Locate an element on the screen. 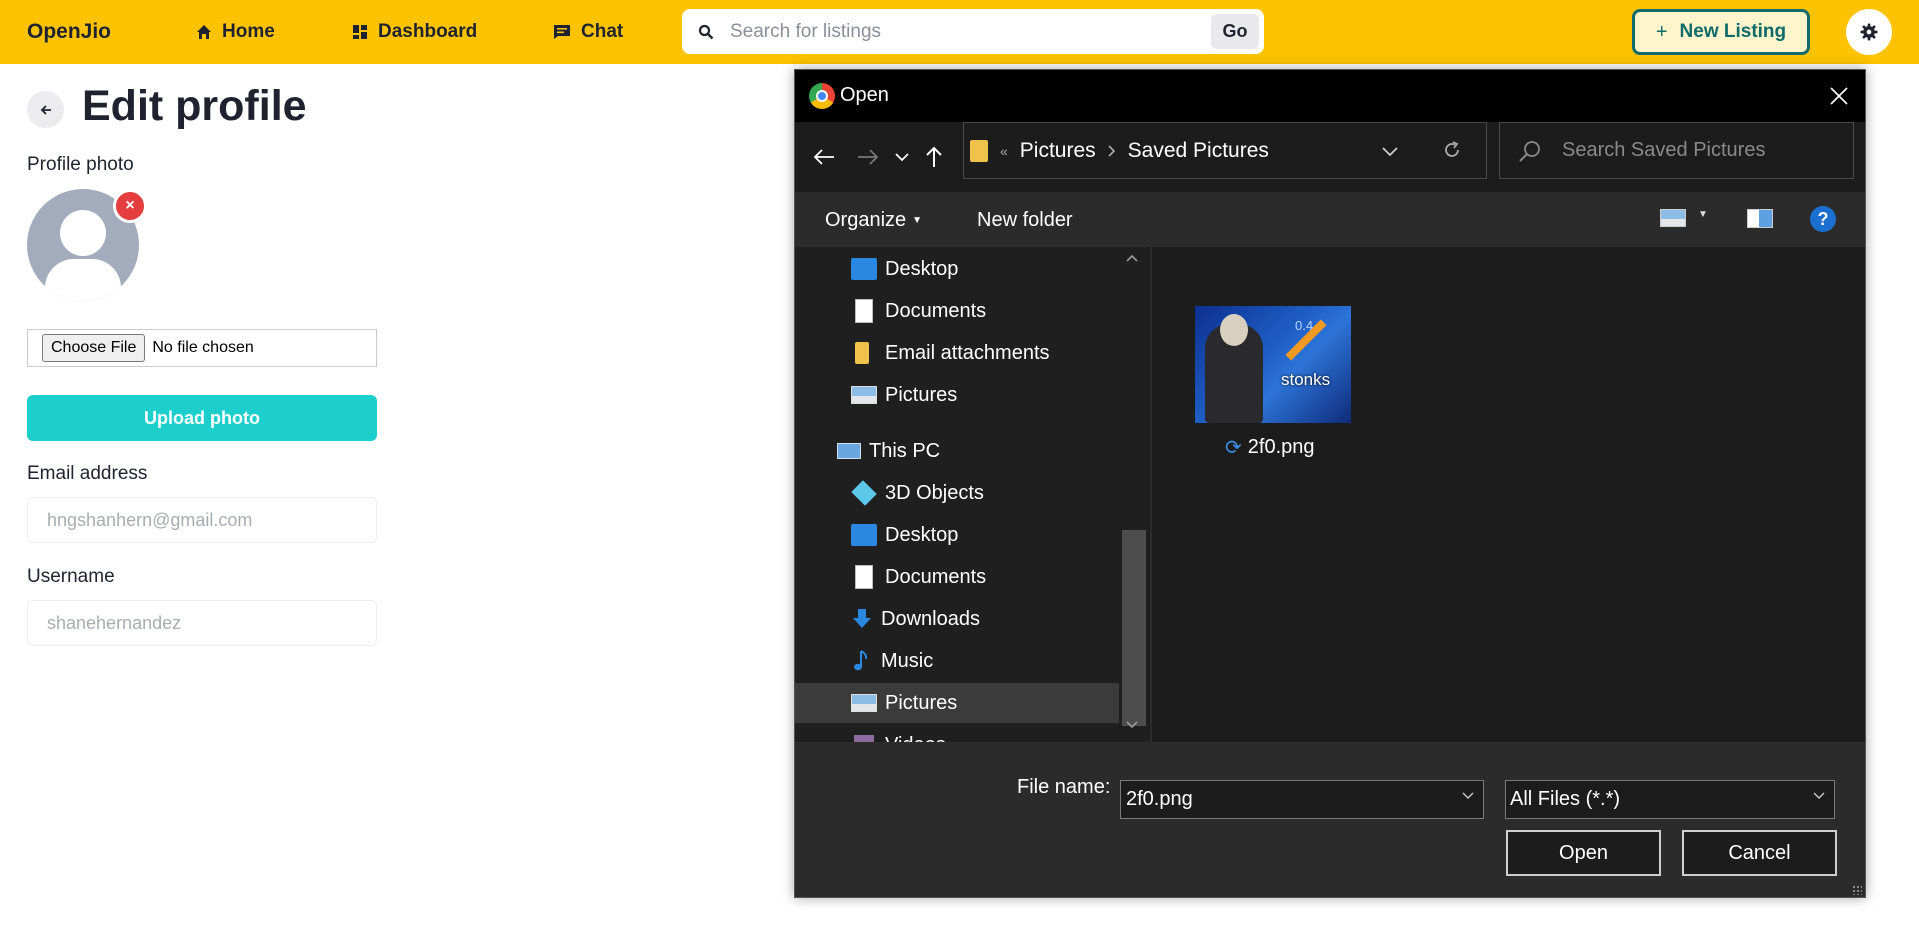  plus-icon: + is located at coordinates (1661, 31).